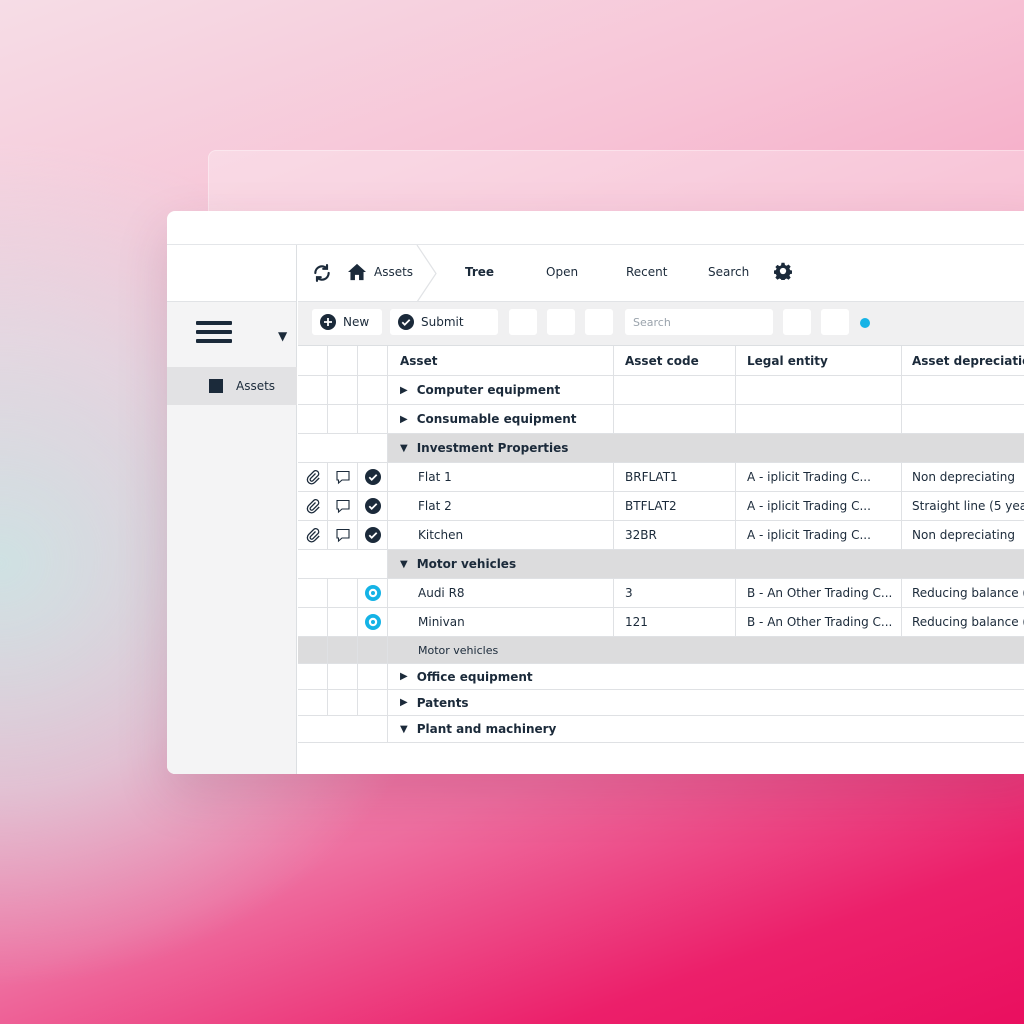 The height and width of the screenshot is (1024, 1024). Describe the element at coordinates (214, 333) in the screenshot. I see `hamburger-menu-icon` at that location.